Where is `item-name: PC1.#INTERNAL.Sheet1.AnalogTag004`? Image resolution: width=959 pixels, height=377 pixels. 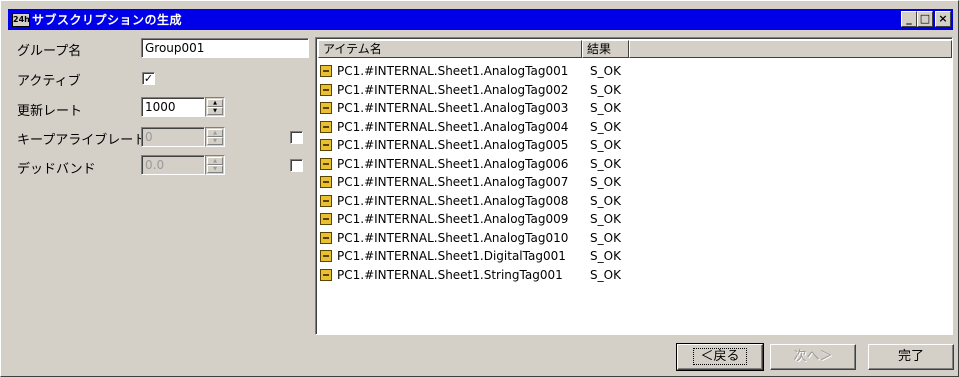 item-name: PC1.#INTERNAL.Sheet1.AnalogTag004 is located at coordinates (453, 126).